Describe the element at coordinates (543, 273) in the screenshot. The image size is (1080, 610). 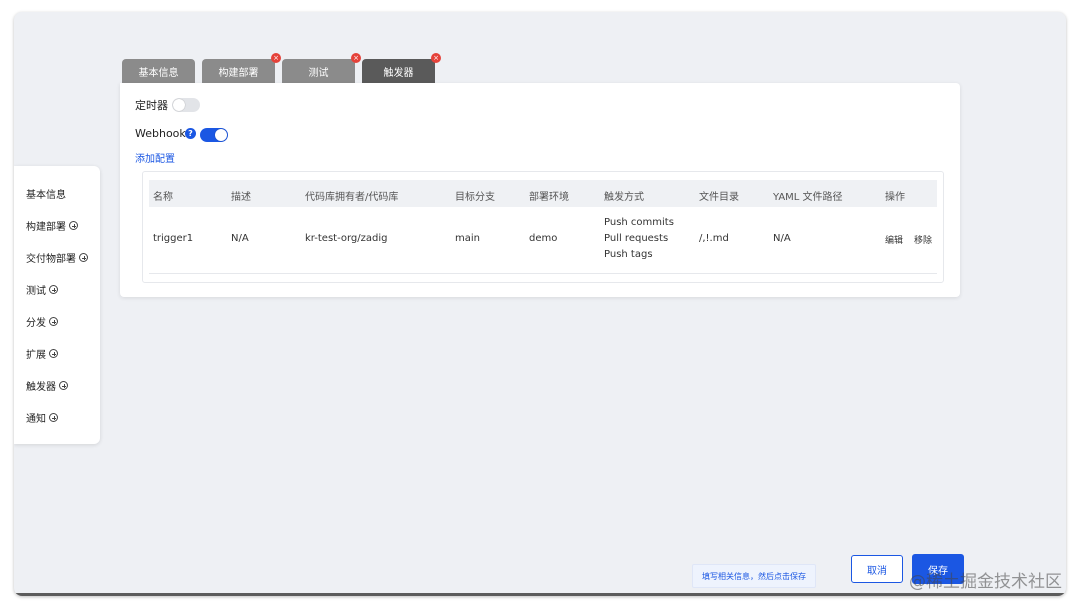
I see `row-divider` at that location.